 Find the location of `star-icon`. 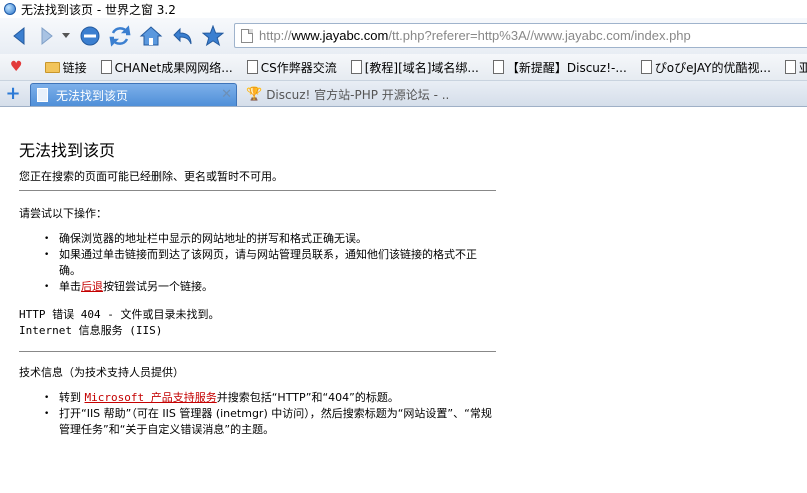

star-icon is located at coordinates (213, 36).